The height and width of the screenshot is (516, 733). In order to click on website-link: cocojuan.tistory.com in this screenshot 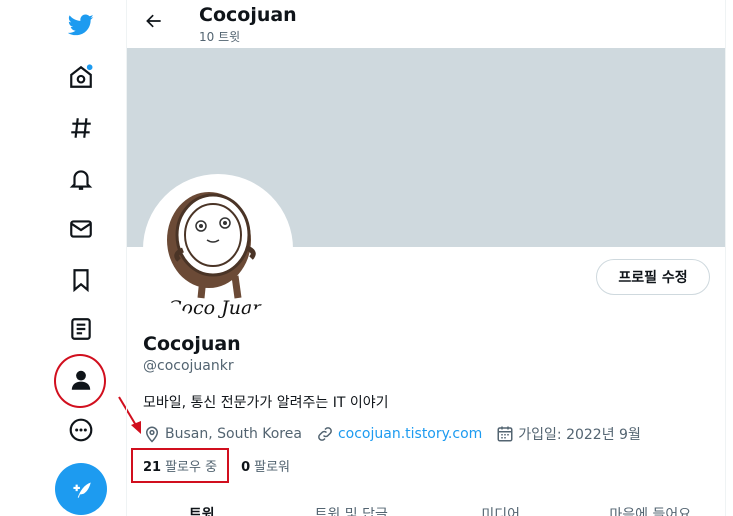, I will do `click(410, 434)`.